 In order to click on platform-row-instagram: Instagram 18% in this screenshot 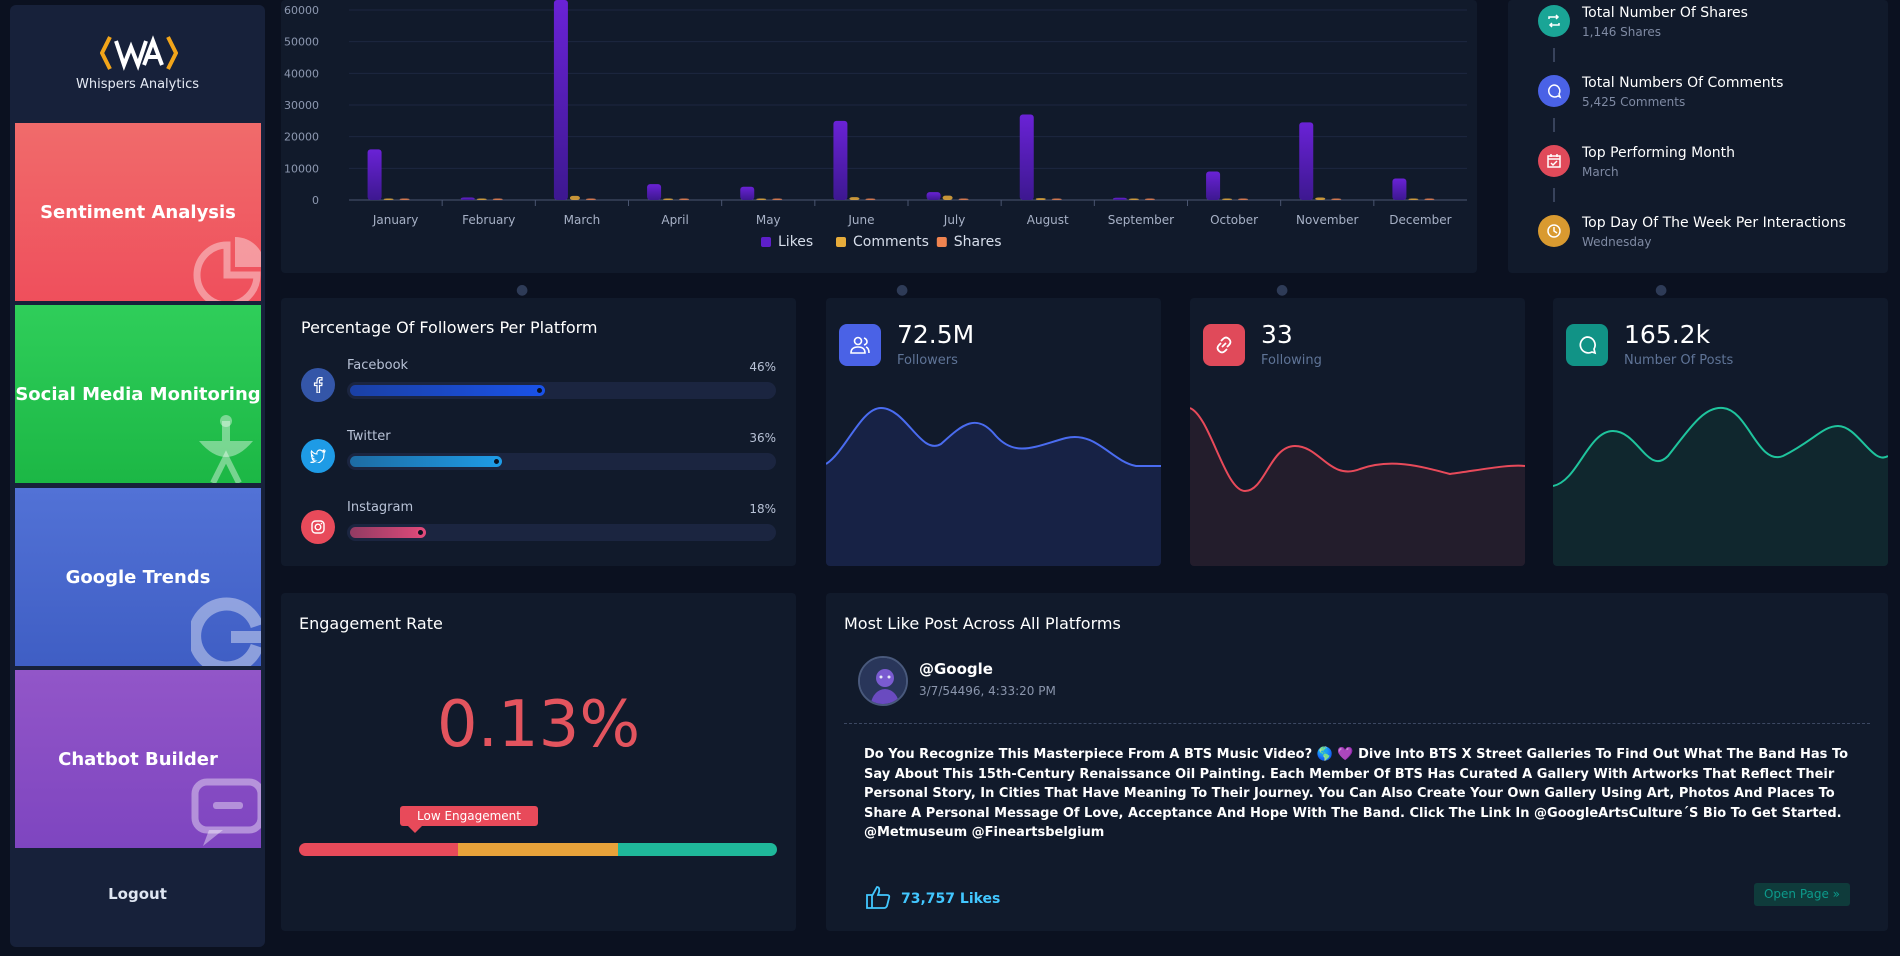, I will do `click(538, 525)`.